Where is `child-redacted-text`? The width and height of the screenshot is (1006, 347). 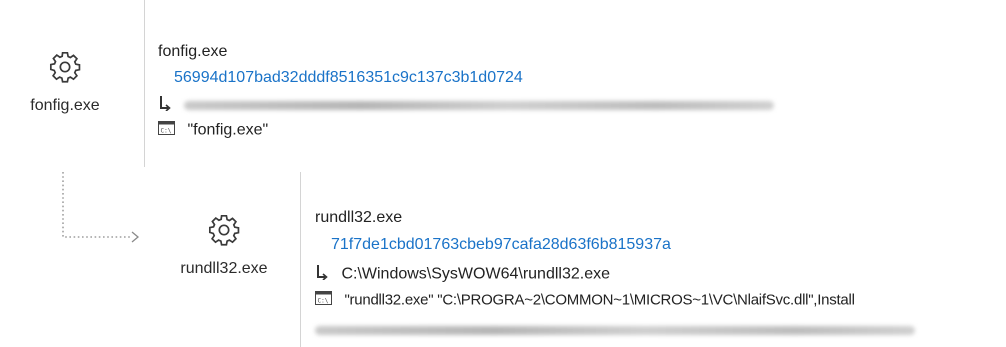 child-redacted-text is located at coordinates (615, 331).